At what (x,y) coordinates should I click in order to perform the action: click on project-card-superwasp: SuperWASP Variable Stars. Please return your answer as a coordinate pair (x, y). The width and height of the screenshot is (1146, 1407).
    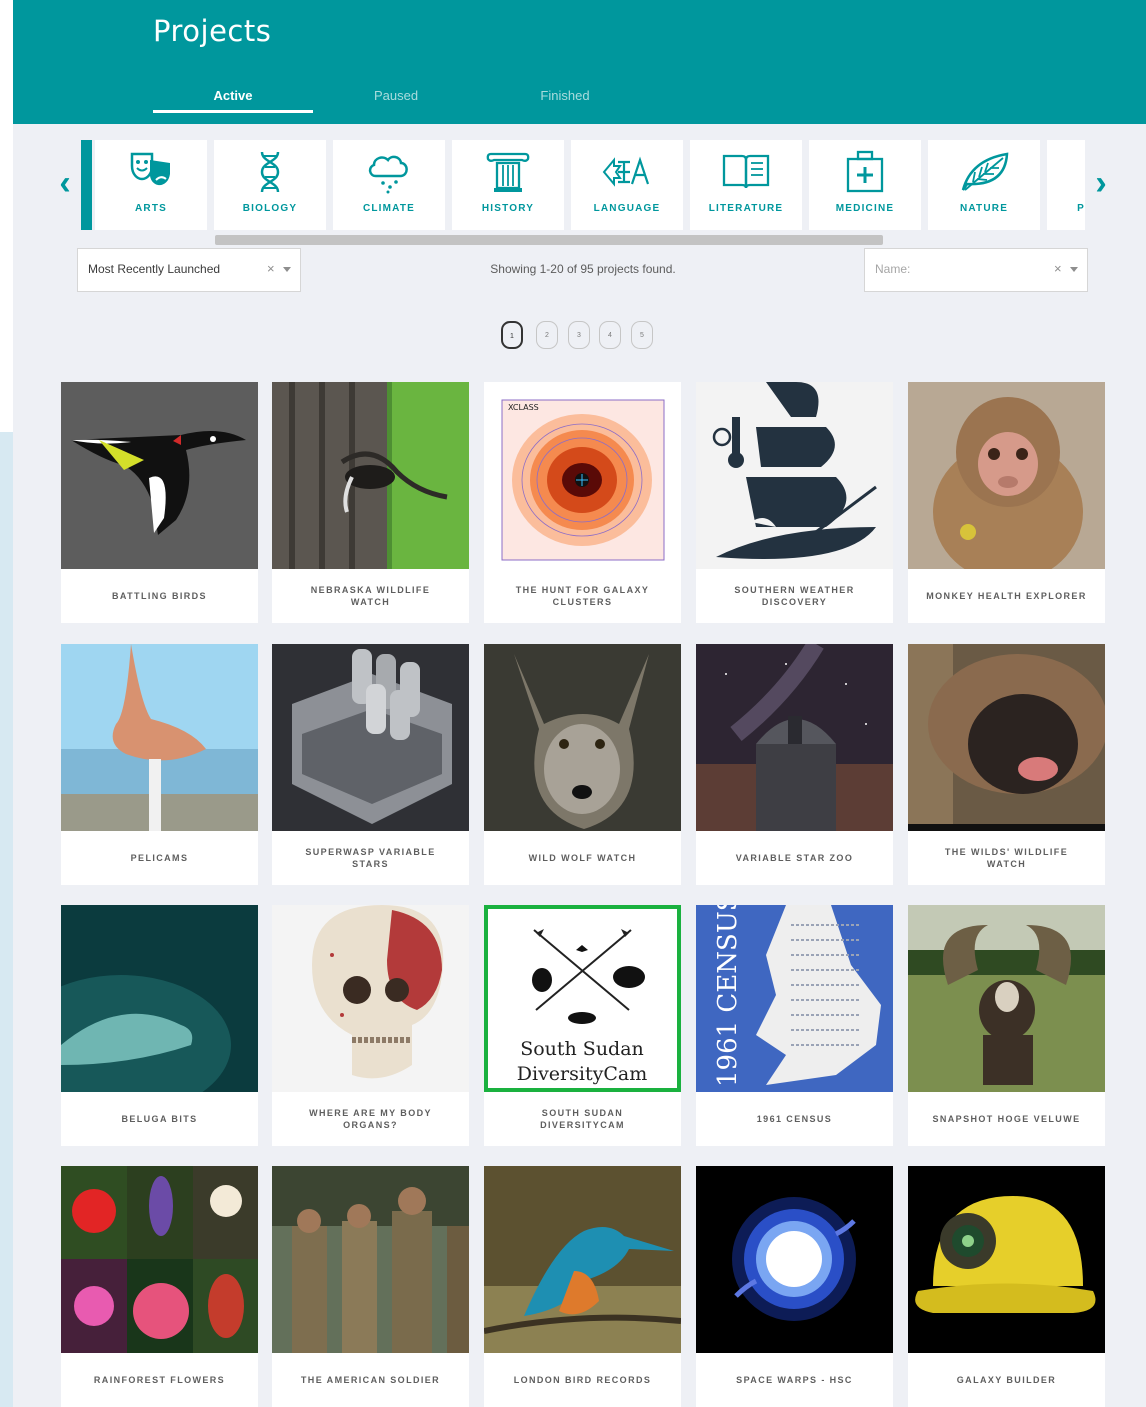
    Looking at the image, I should click on (370, 764).